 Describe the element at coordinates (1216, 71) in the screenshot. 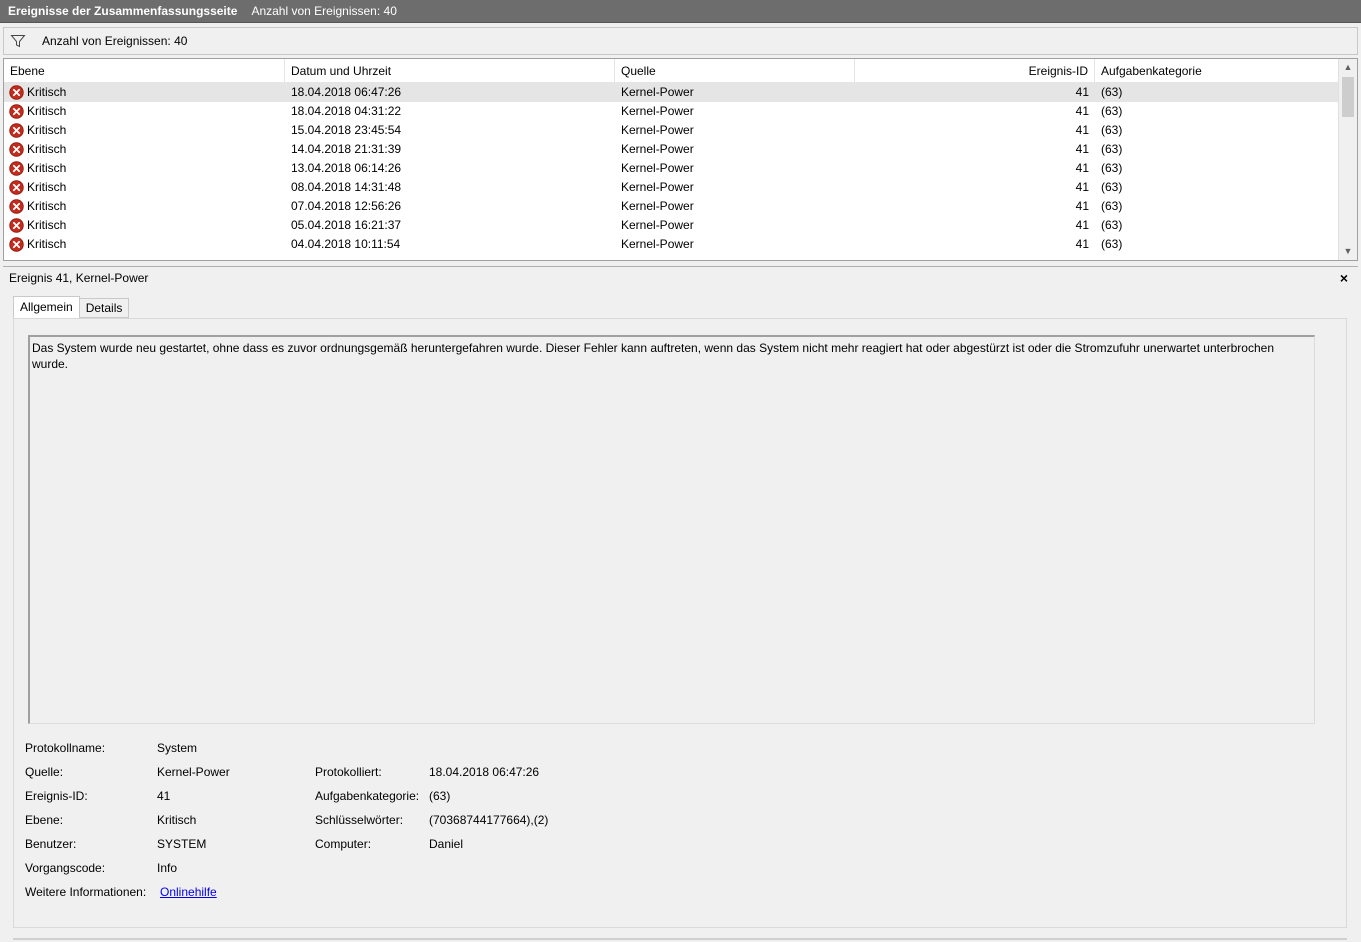

I see `column-header-task-category: Aufgabenkategorie` at that location.